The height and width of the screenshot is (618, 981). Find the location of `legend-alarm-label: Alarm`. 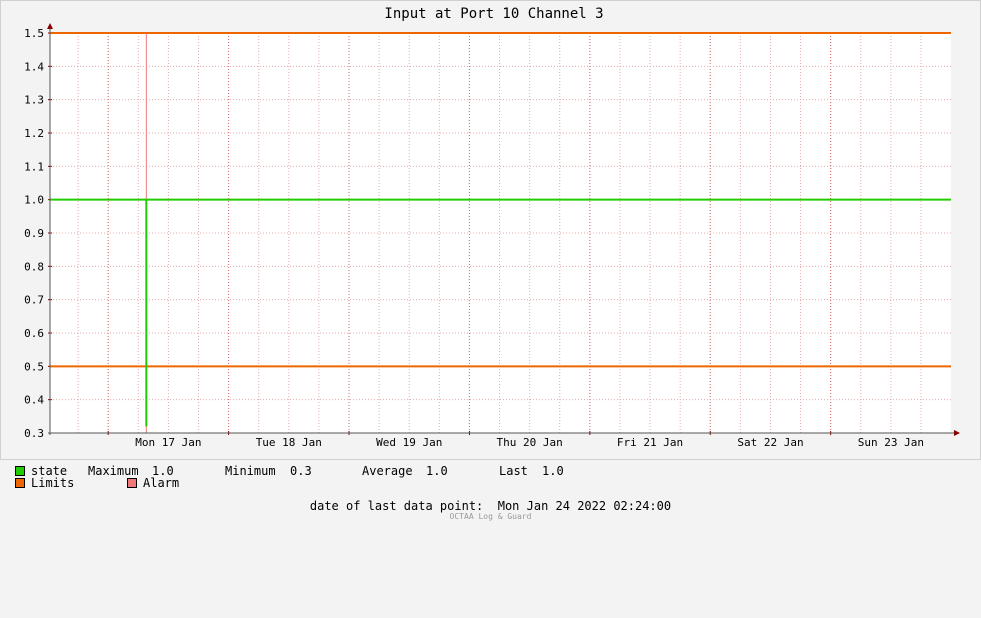

legend-alarm-label: Alarm is located at coordinates (161, 483).